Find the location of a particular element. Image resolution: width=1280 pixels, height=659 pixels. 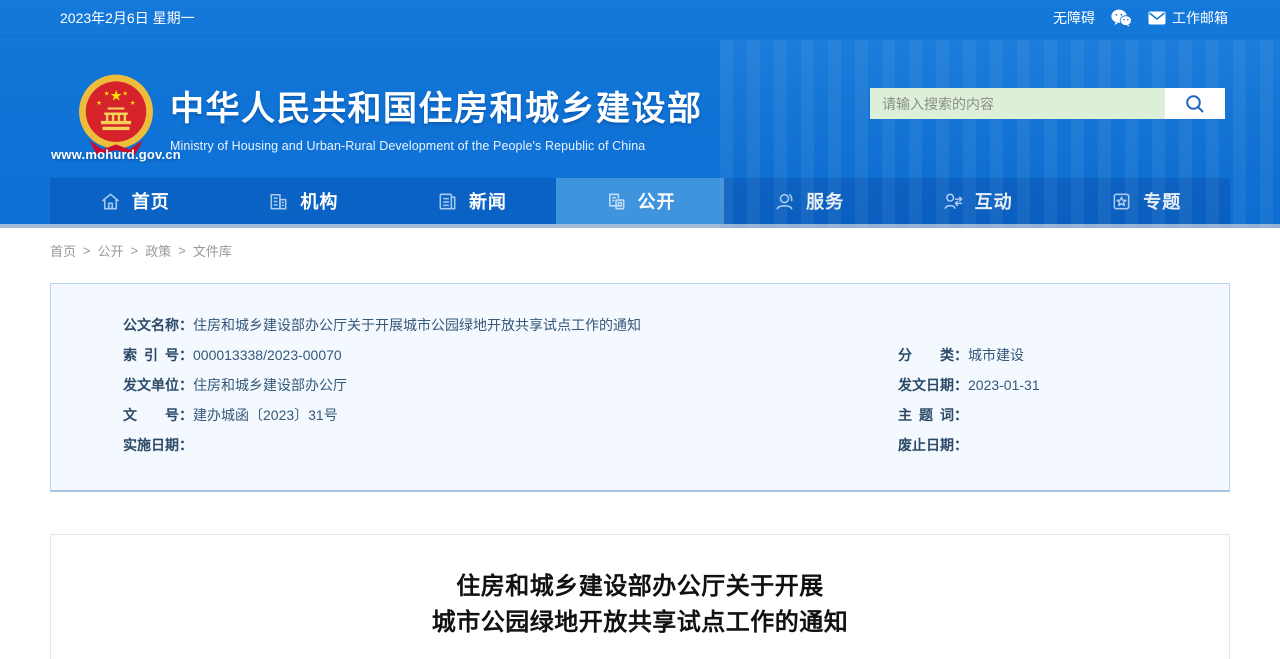

news-icon is located at coordinates (447, 201).